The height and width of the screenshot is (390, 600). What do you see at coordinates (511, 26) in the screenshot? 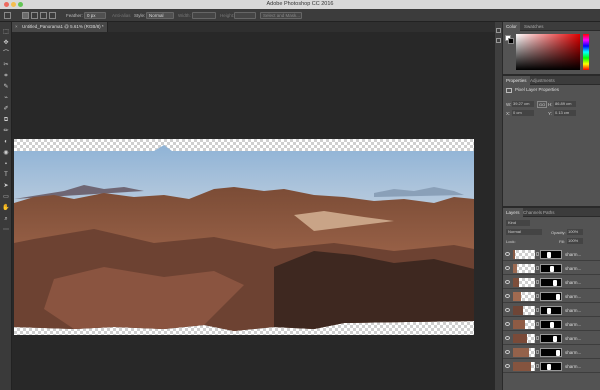
I see `tab-color: Color` at bounding box center [511, 26].